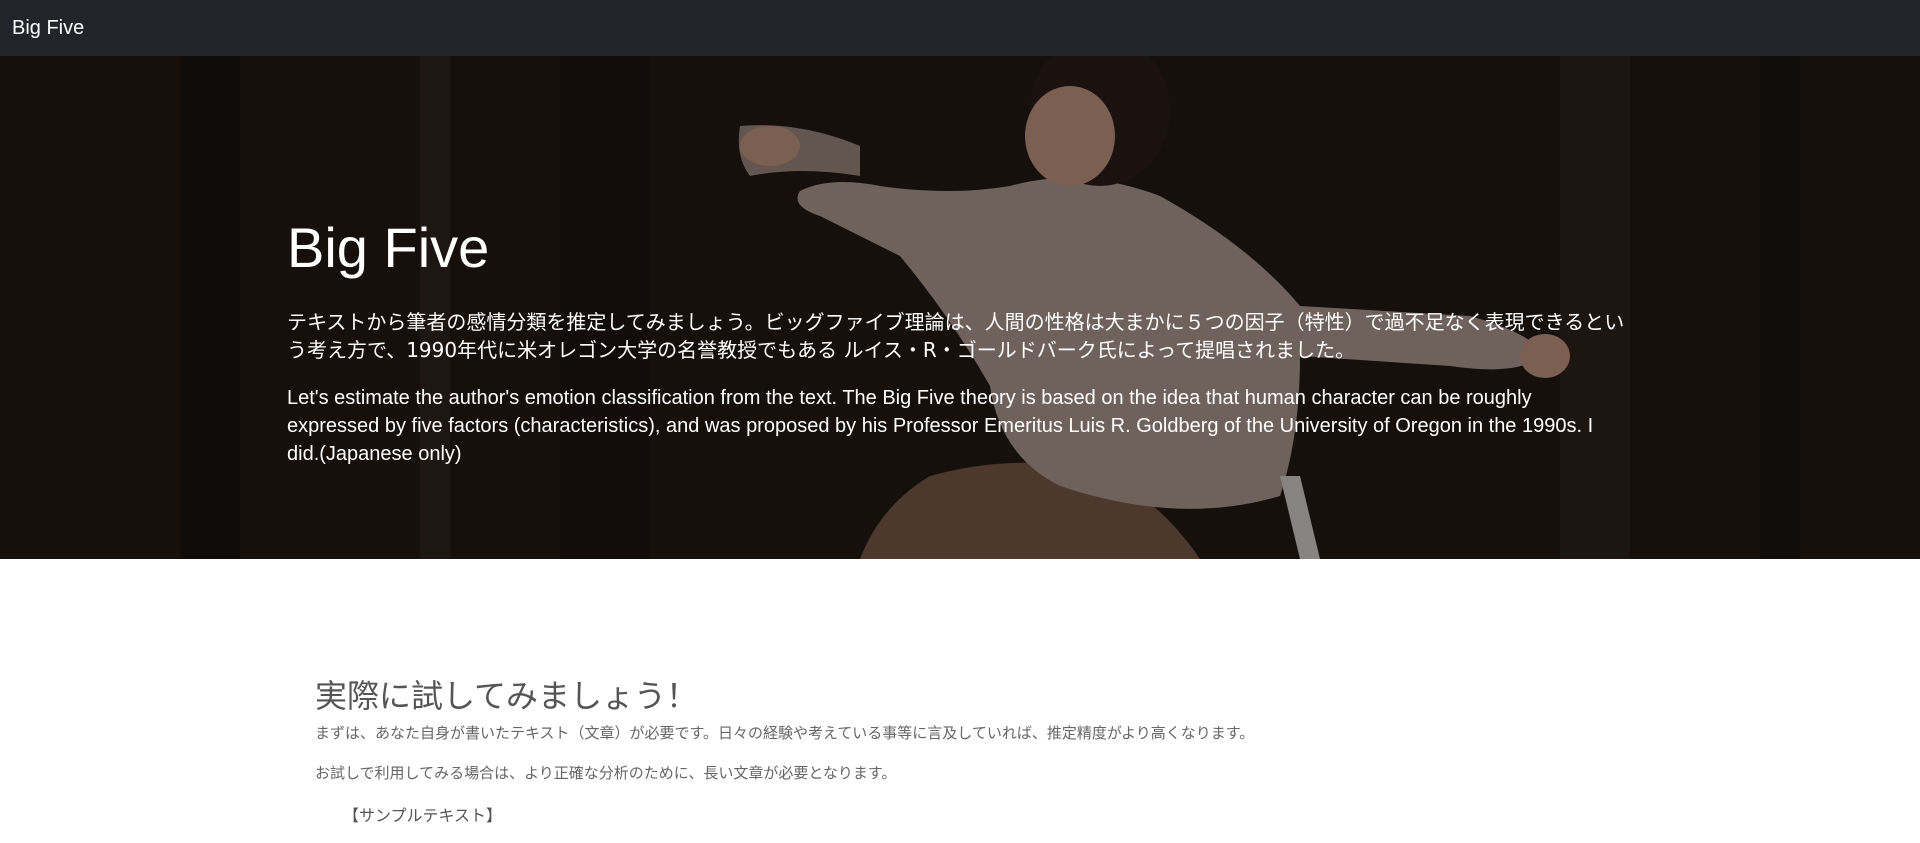 The height and width of the screenshot is (843, 1920). I want to click on sample-text-label: 【サンプルテキスト】, so click(423, 815).